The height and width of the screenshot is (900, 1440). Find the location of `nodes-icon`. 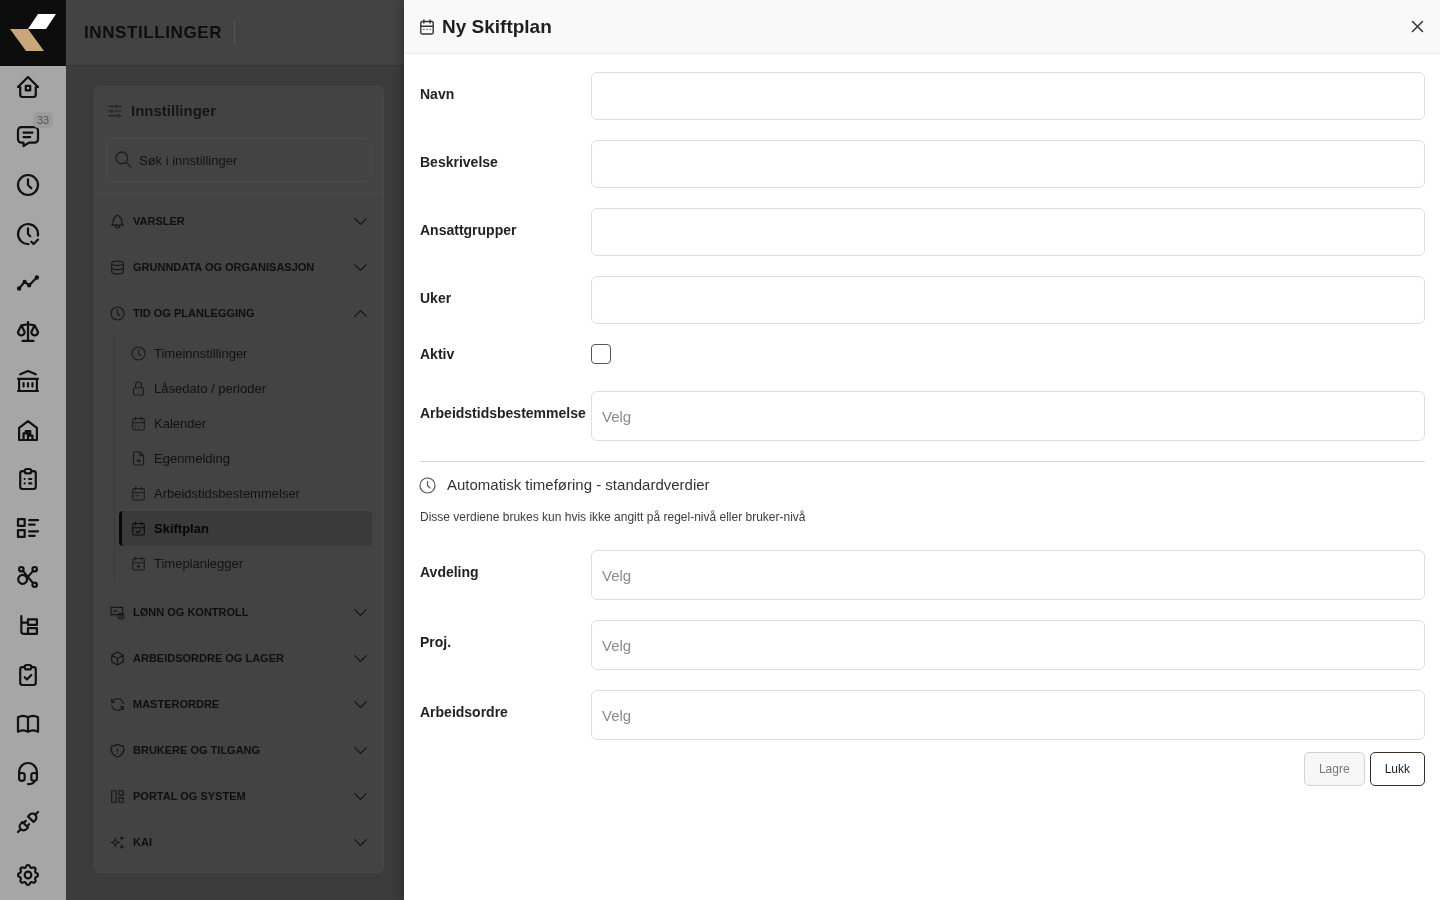

nodes-icon is located at coordinates (28, 577).